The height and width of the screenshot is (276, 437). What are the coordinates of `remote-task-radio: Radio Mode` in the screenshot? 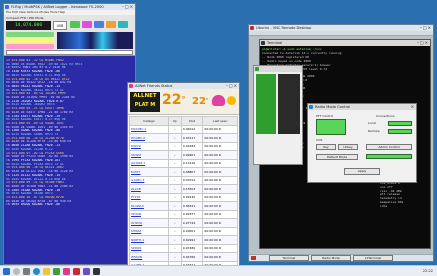 It's located at (331, 258).